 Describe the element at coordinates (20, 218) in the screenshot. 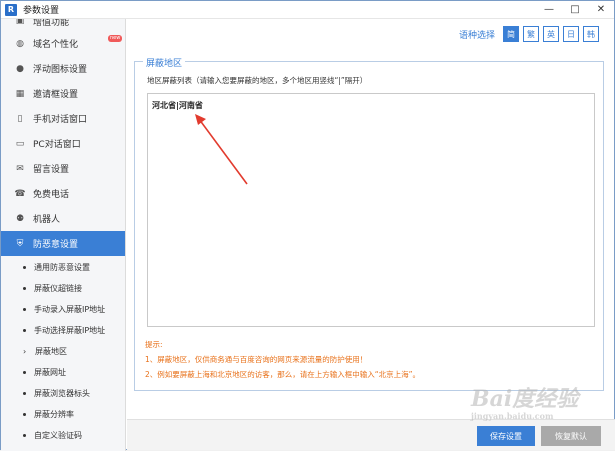

I see `robot-icon: ⚉` at that location.